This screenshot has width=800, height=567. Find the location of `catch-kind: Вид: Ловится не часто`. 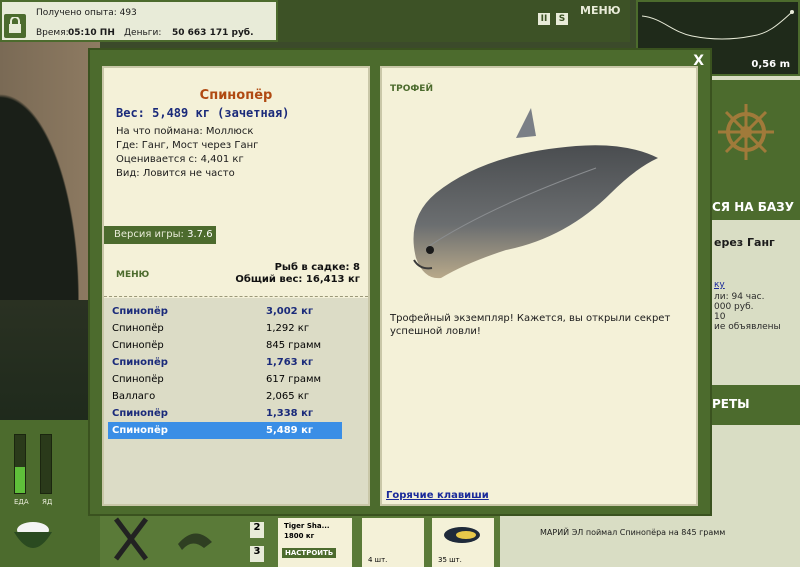

catch-kind: Вид: Ловится не часто is located at coordinates (175, 173).